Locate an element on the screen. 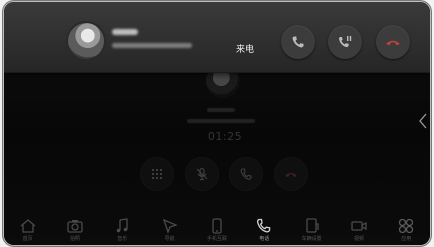 This screenshot has height=247, width=434. video-icon is located at coordinates (359, 226).